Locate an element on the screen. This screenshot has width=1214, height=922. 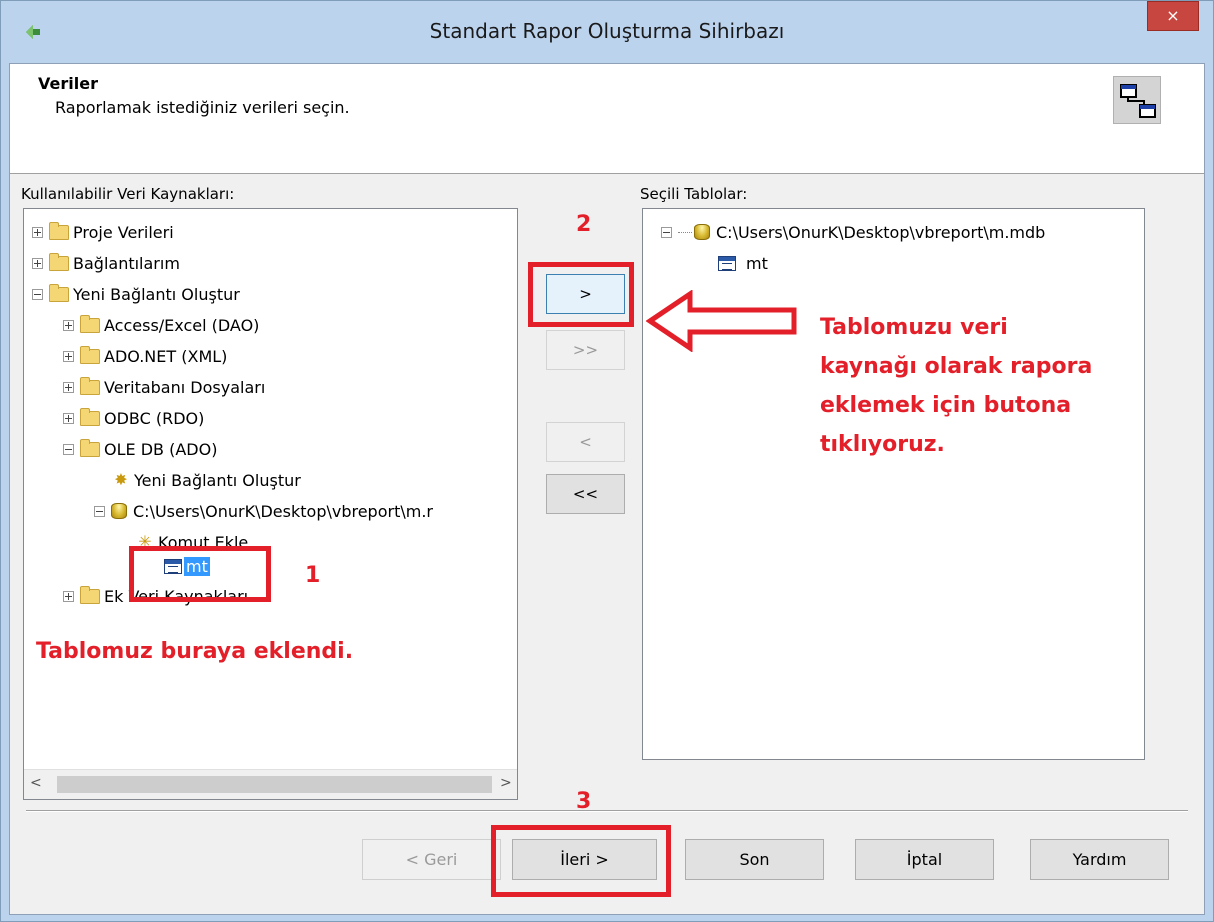
tree-connector is located at coordinates (685, 232).